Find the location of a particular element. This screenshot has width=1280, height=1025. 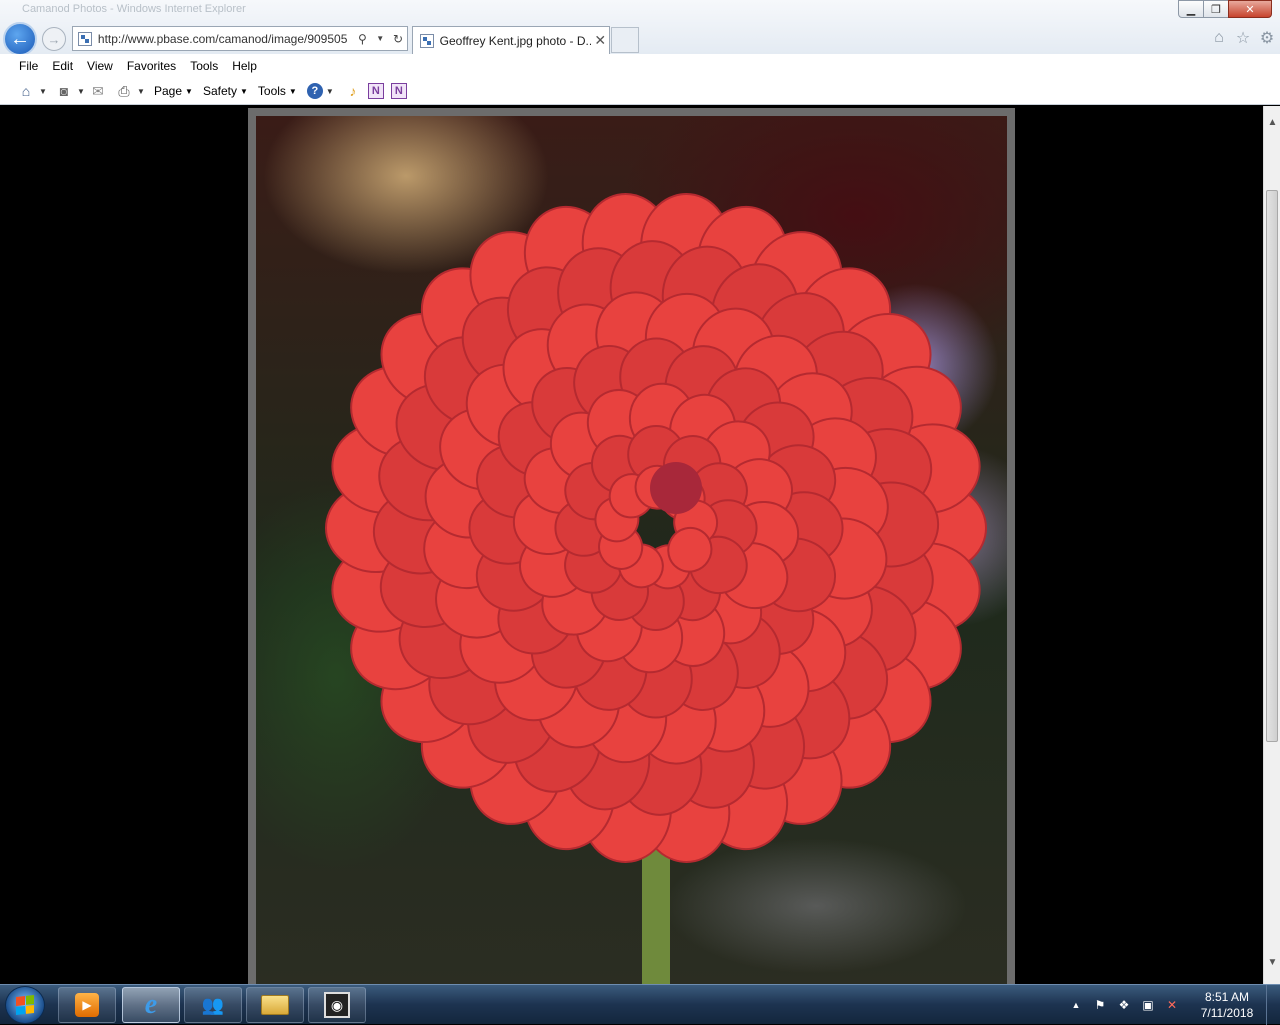

safety-menu-label: Safety is located at coordinates (219, 91).